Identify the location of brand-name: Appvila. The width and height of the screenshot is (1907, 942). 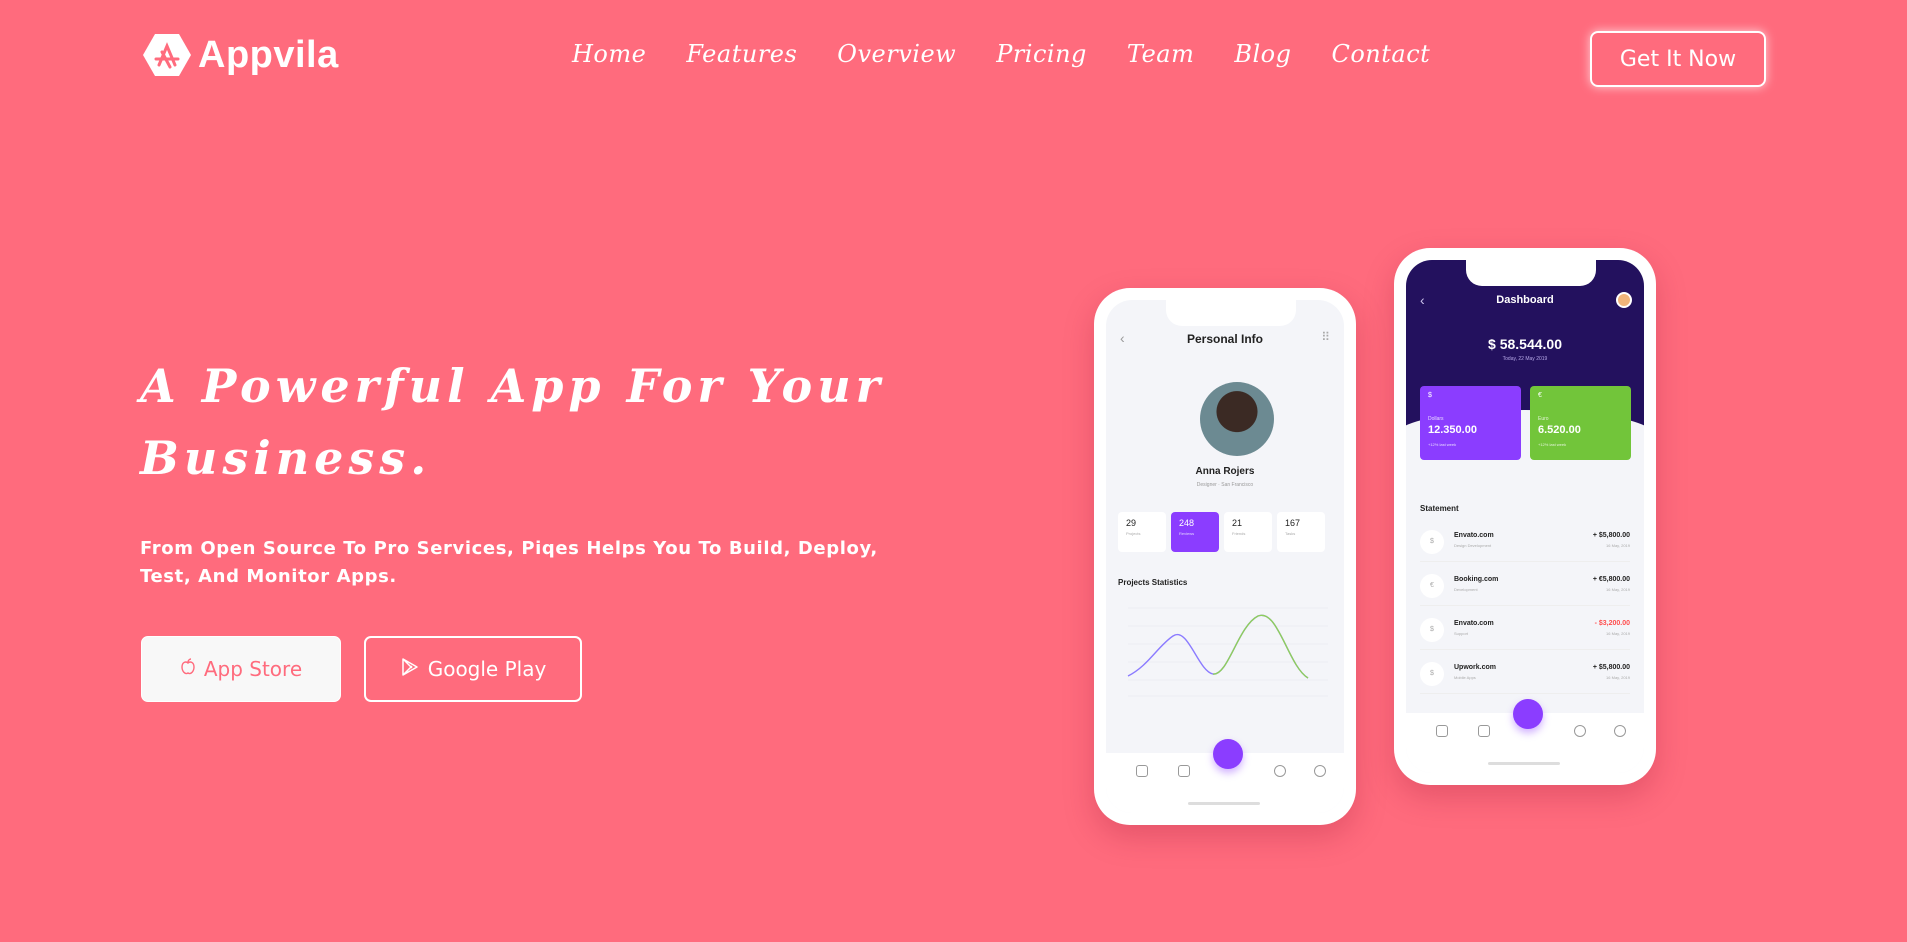
(268, 54).